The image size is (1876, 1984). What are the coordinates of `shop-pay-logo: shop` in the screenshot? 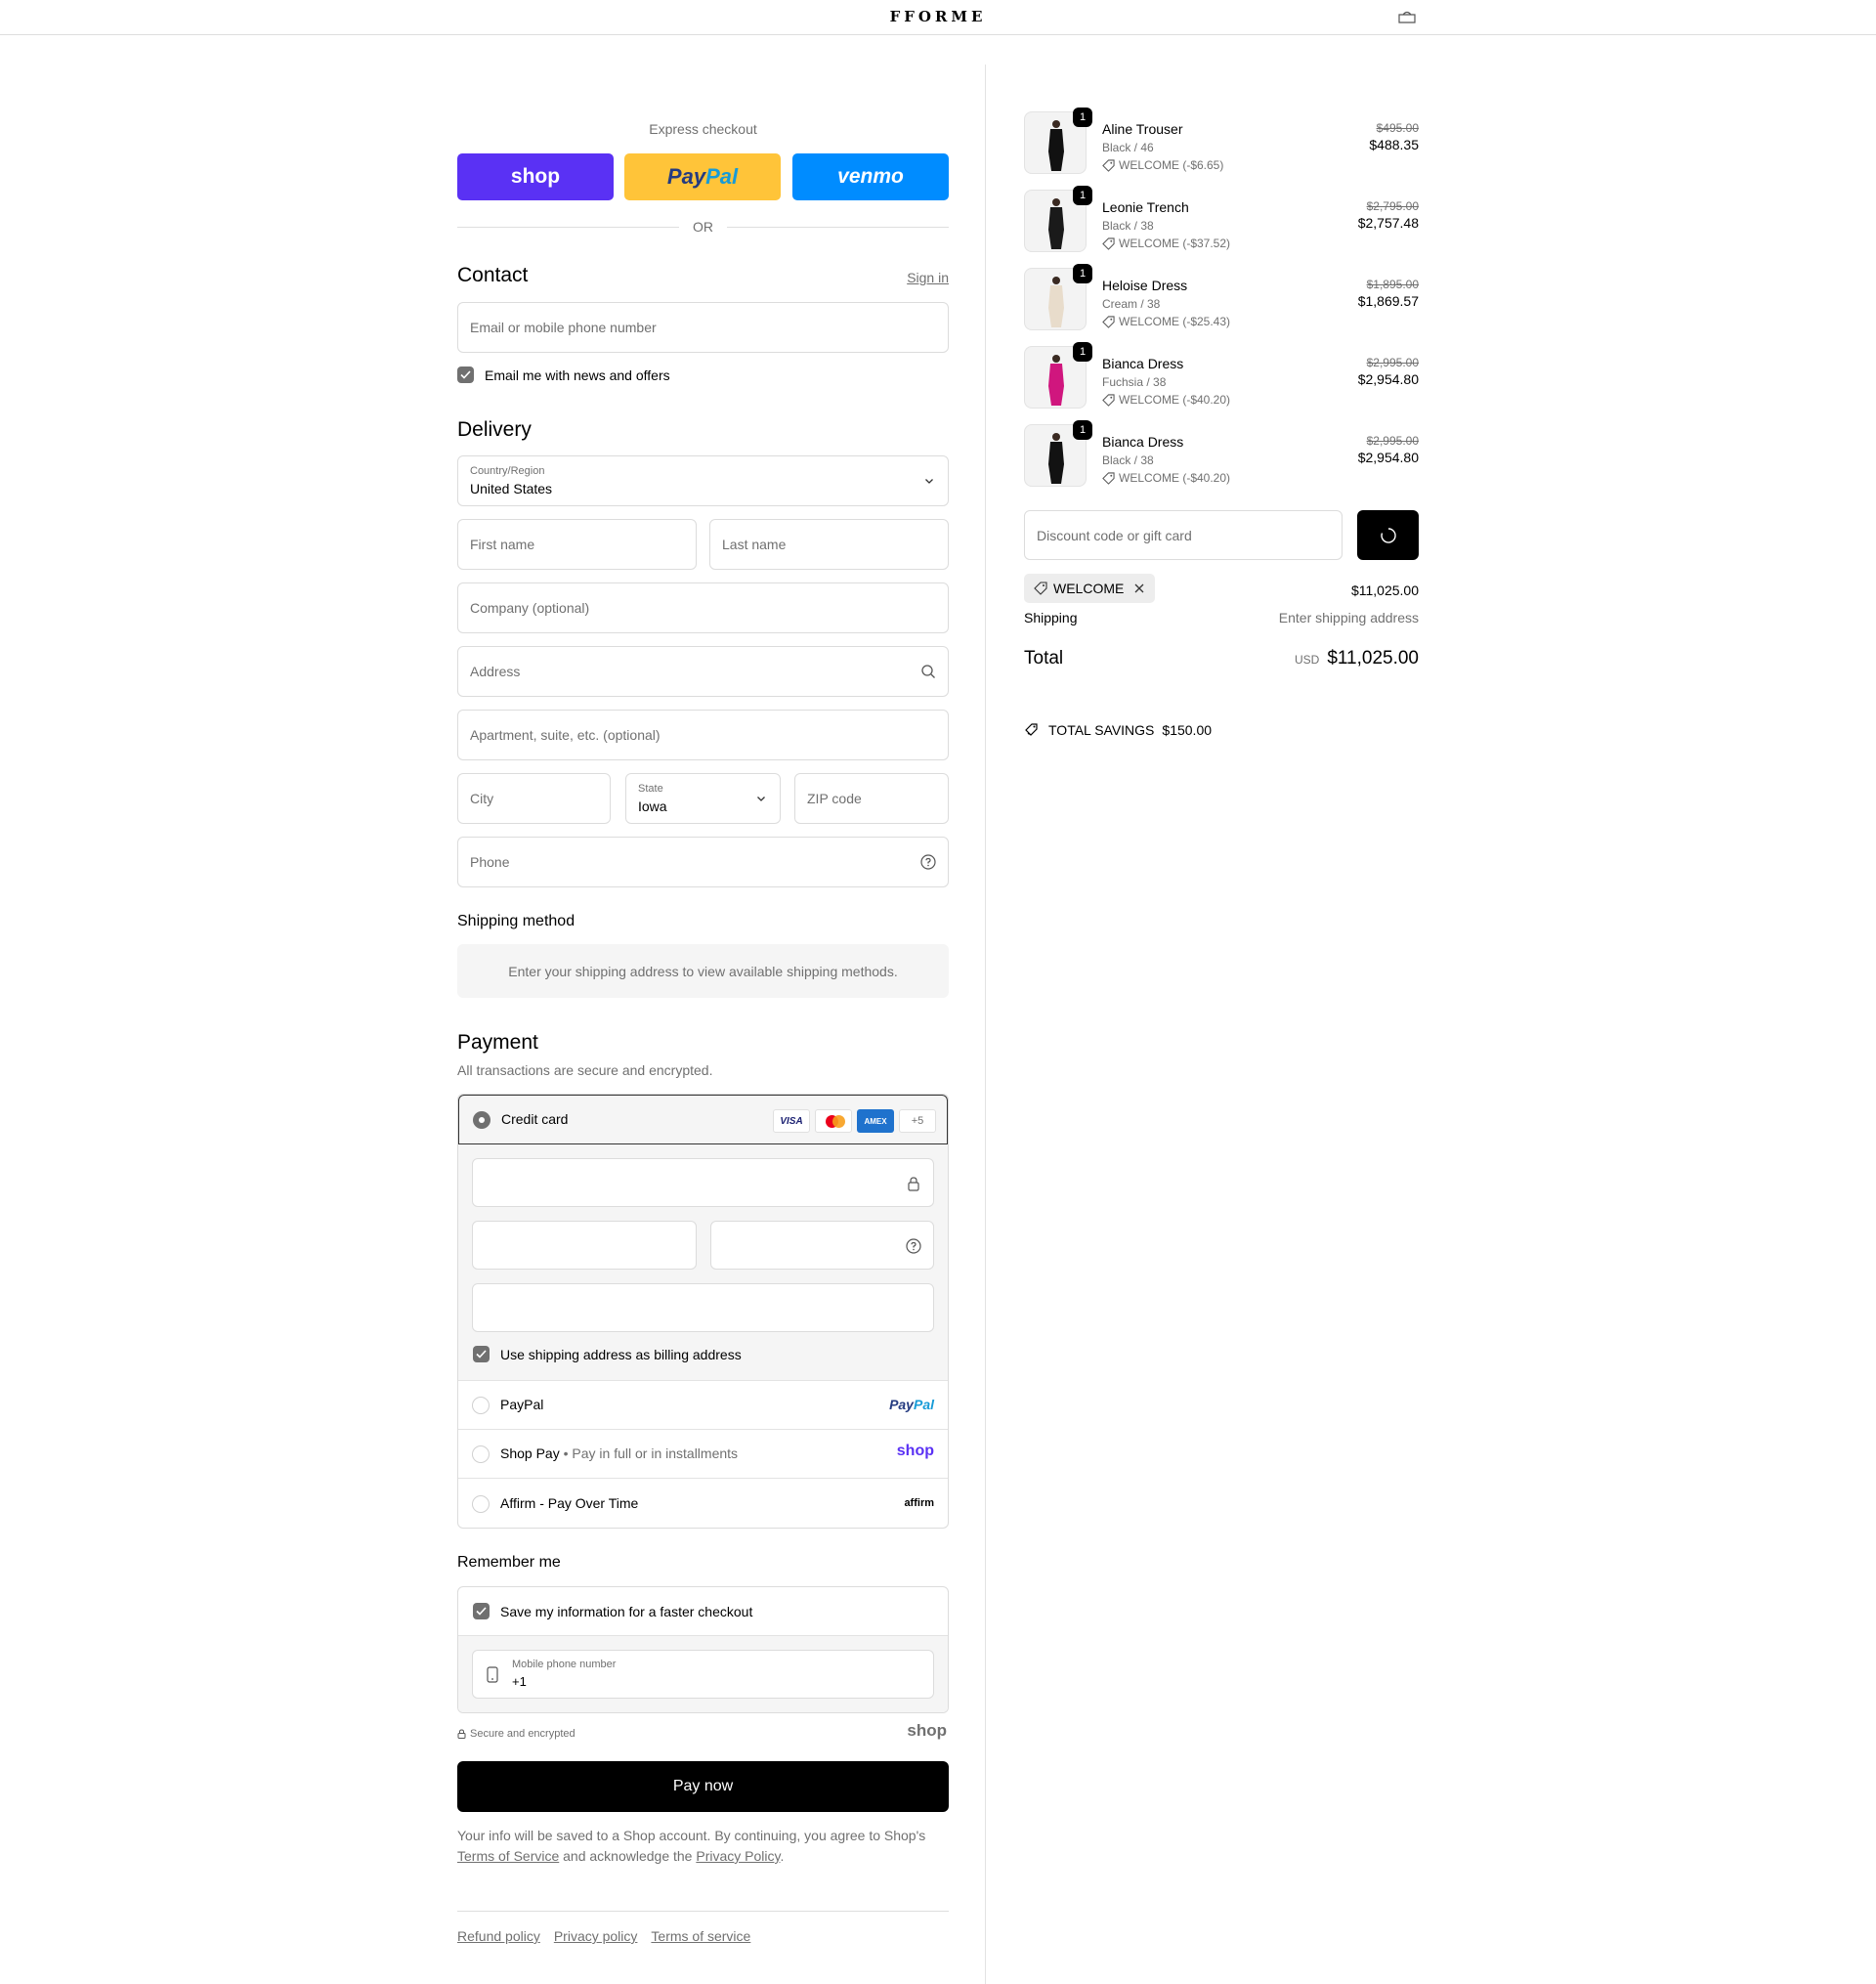 It's located at (535, 176).